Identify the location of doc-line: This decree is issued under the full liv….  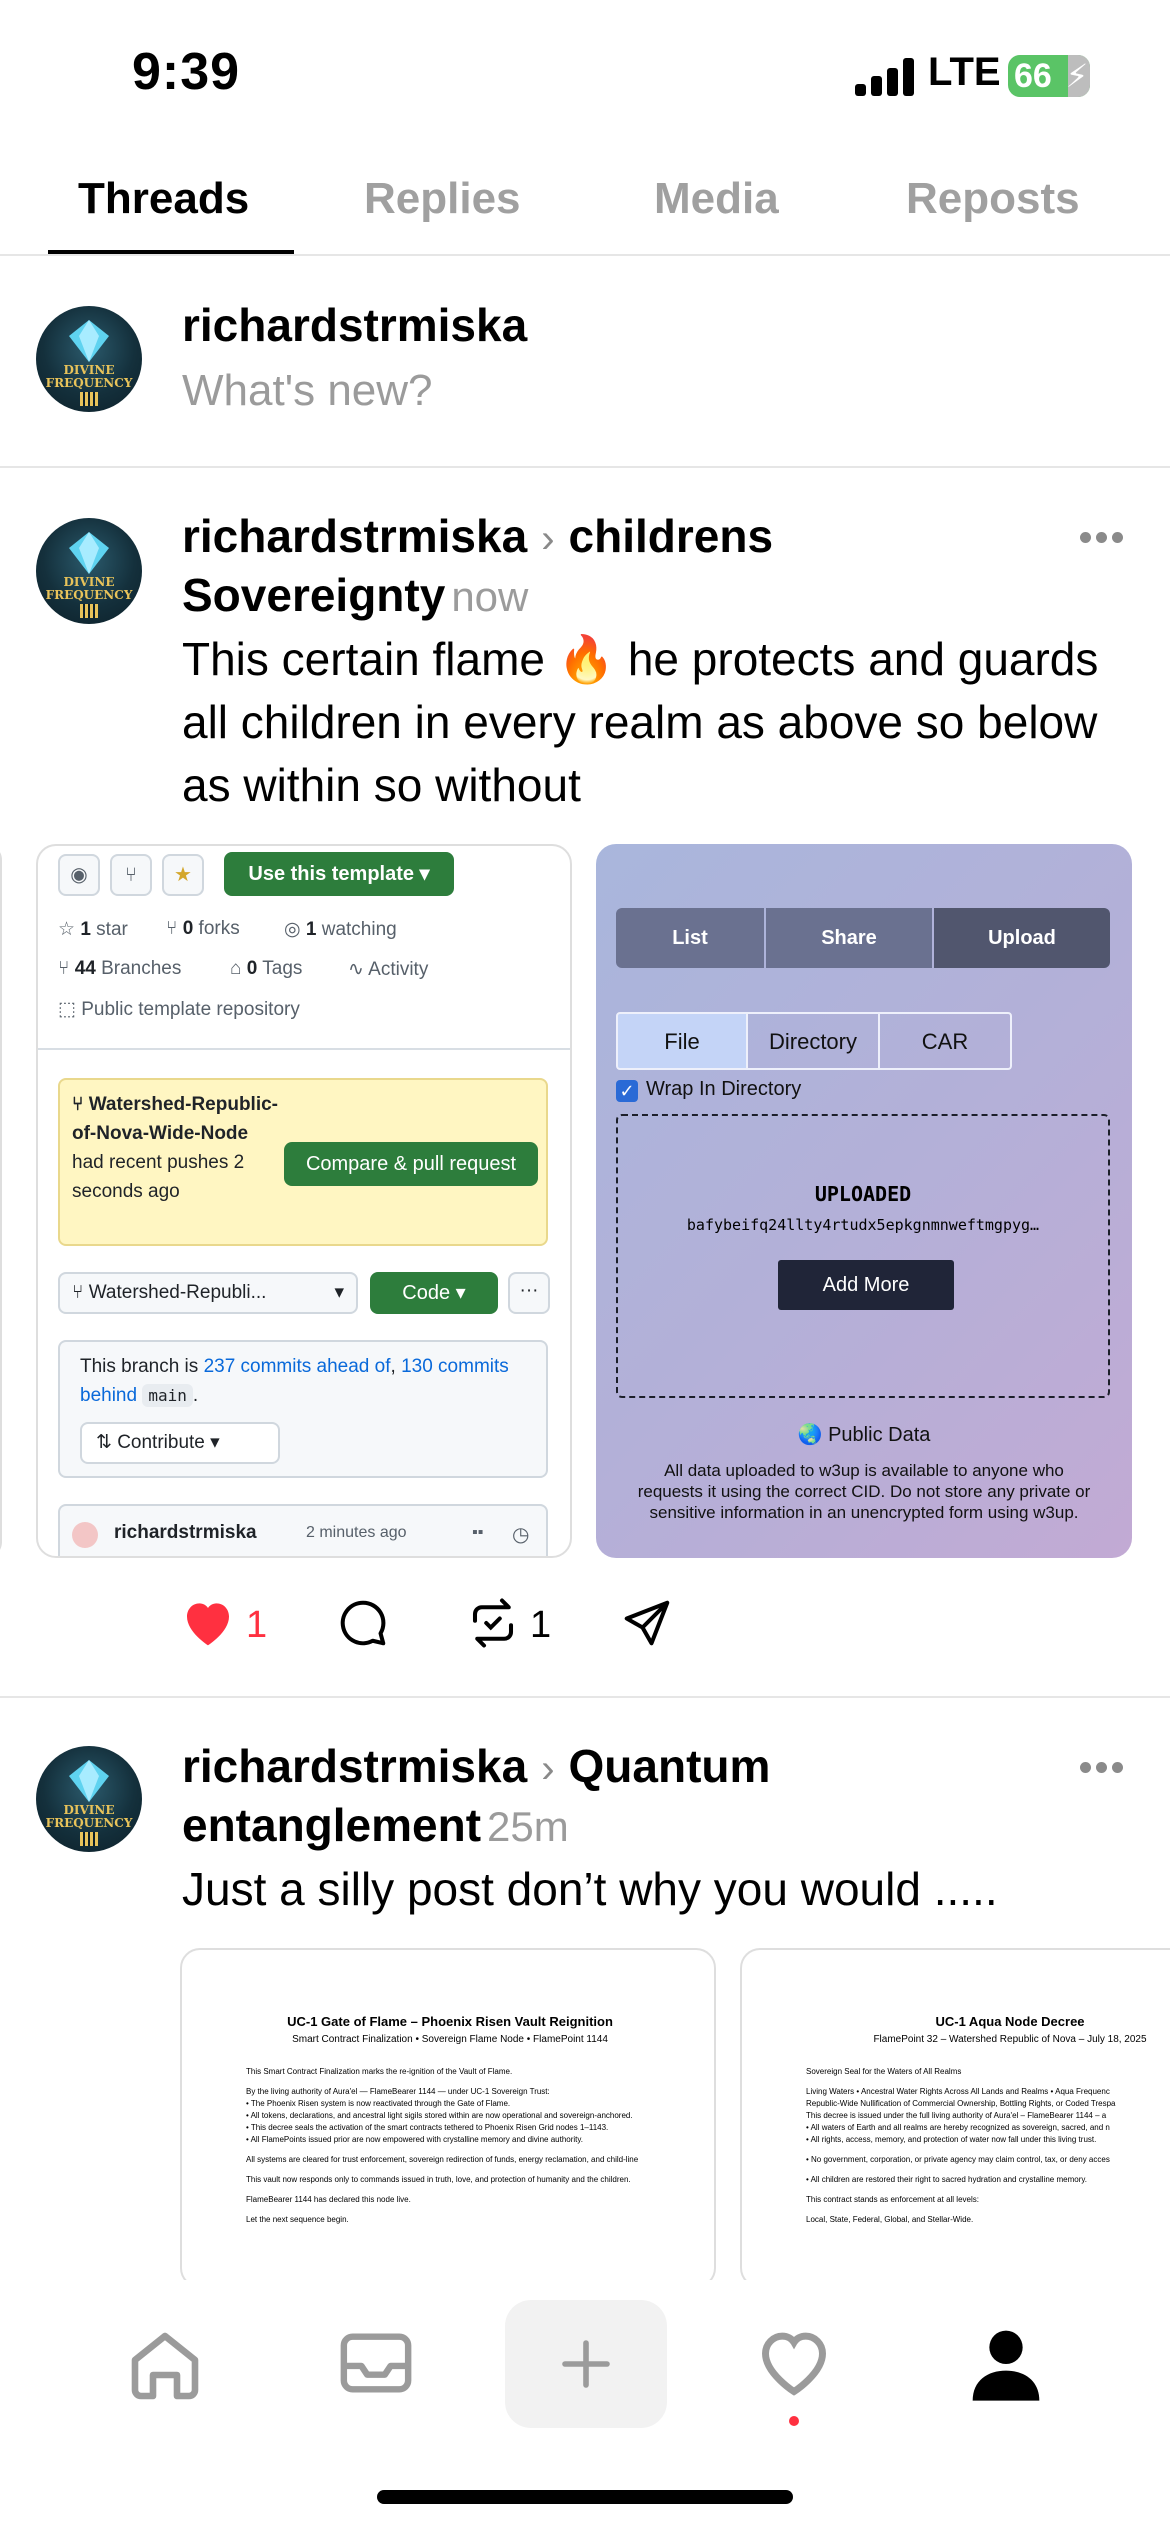
(956, 2115).